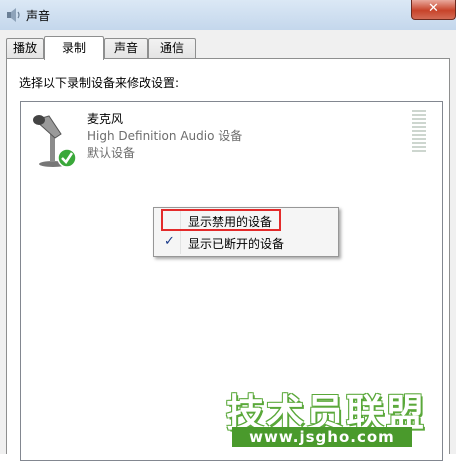  Describe the element at coordinates (105, 119) in the screenshot. I see `device-name: 麦克风` at that location.